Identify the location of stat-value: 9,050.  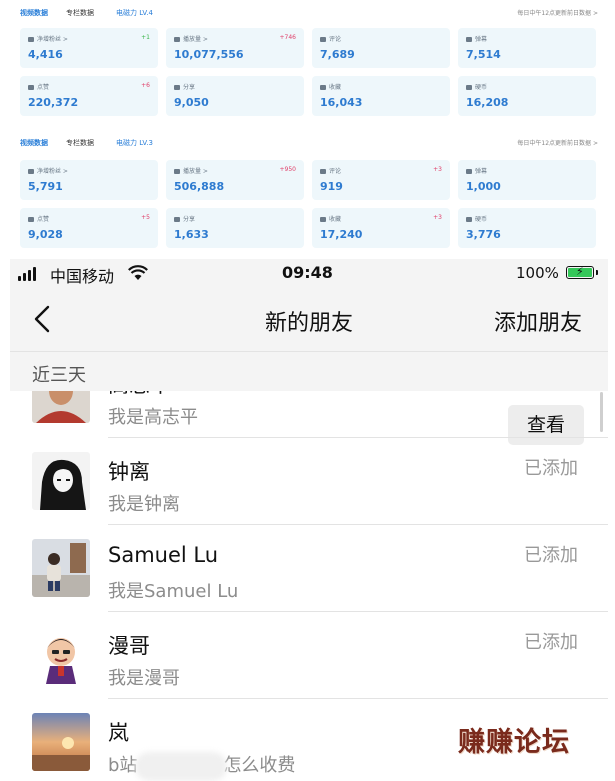
(191, 102).